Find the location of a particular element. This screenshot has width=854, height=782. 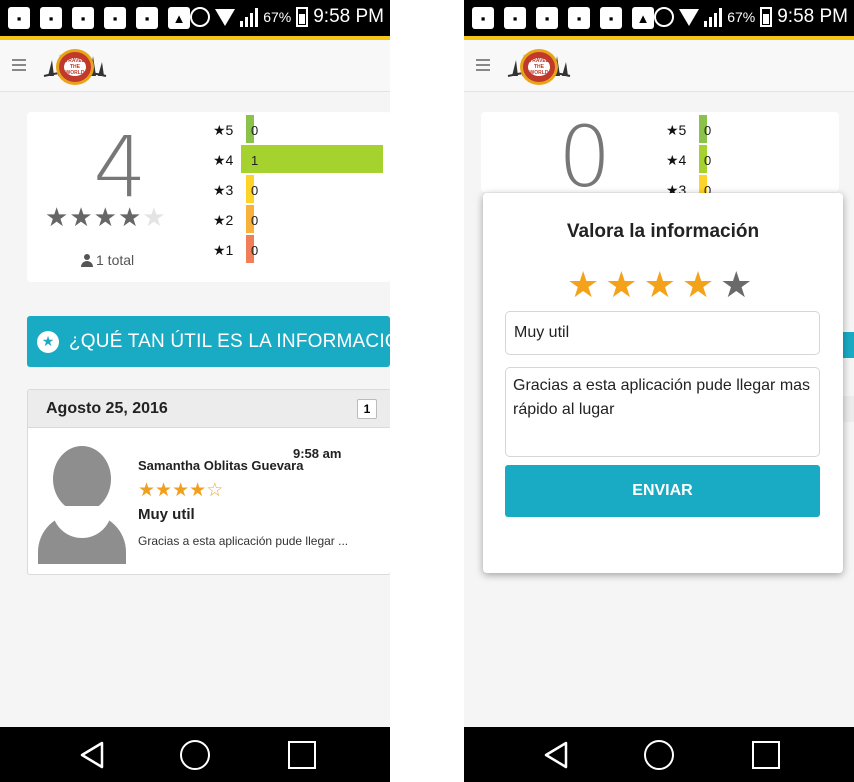

distribution-bar is located at coordinates (312, 159).